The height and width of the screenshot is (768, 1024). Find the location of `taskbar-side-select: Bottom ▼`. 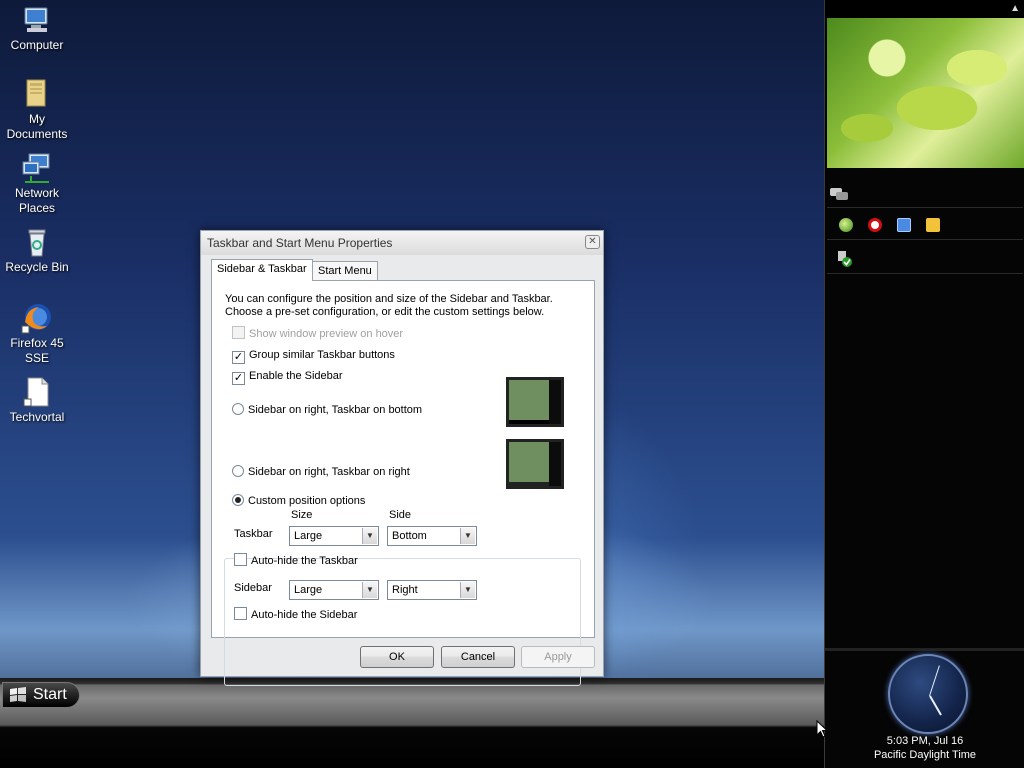

taskbar-side-select: Bottom ▼ is located at coordinates (432, 536).